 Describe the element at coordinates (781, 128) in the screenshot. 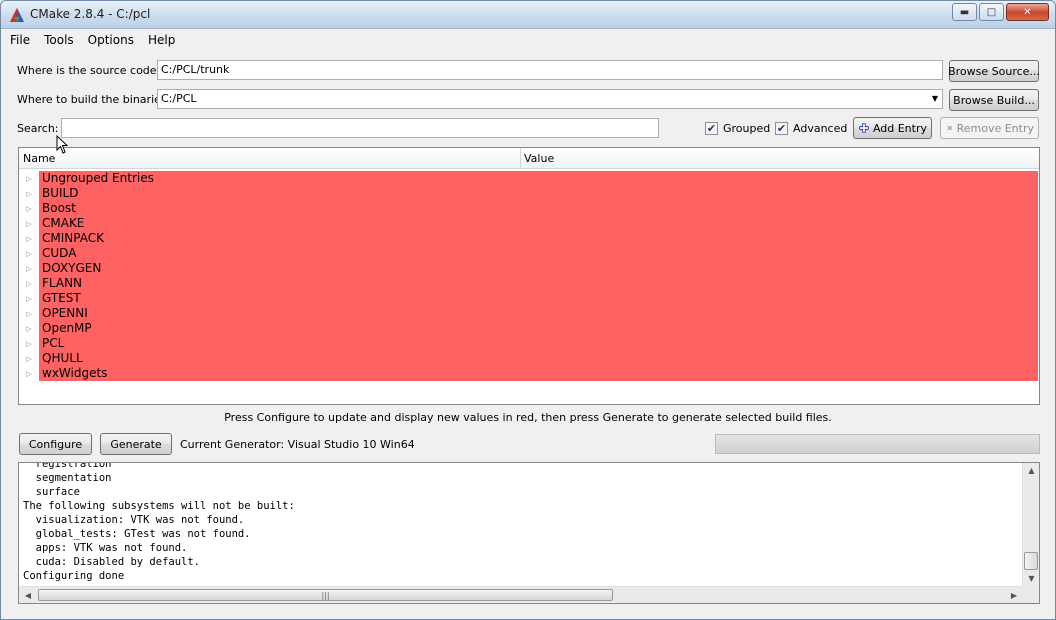

I see `advanced-checkbox: ✔` at that location.